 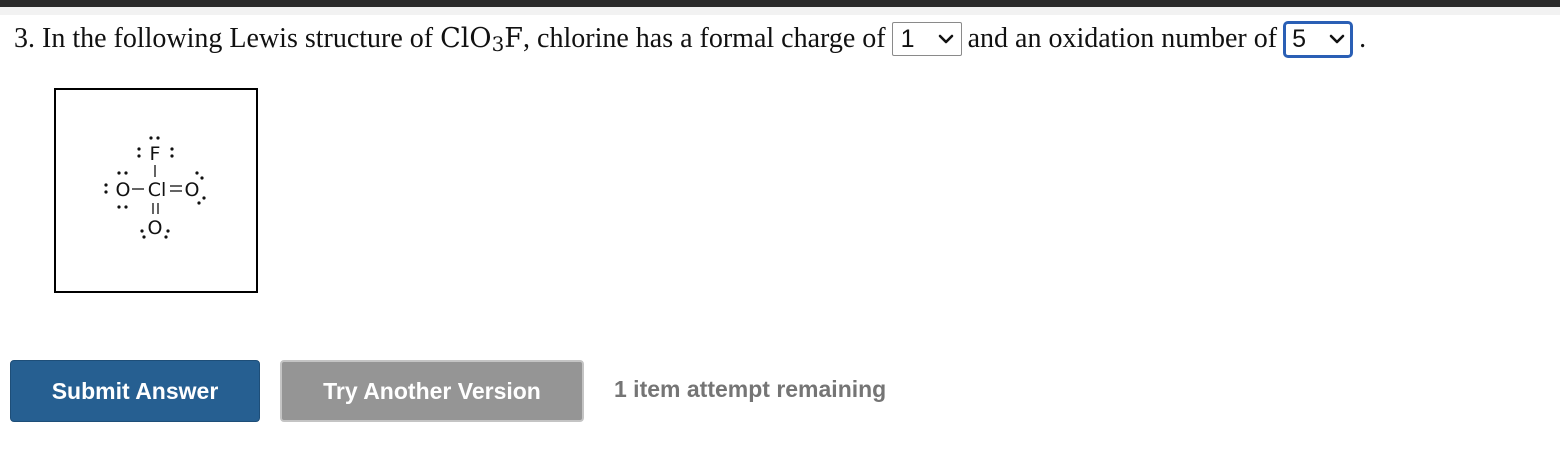 I want to click on oxidation-number-selected-value: 5, so click(x=1299, y=38).